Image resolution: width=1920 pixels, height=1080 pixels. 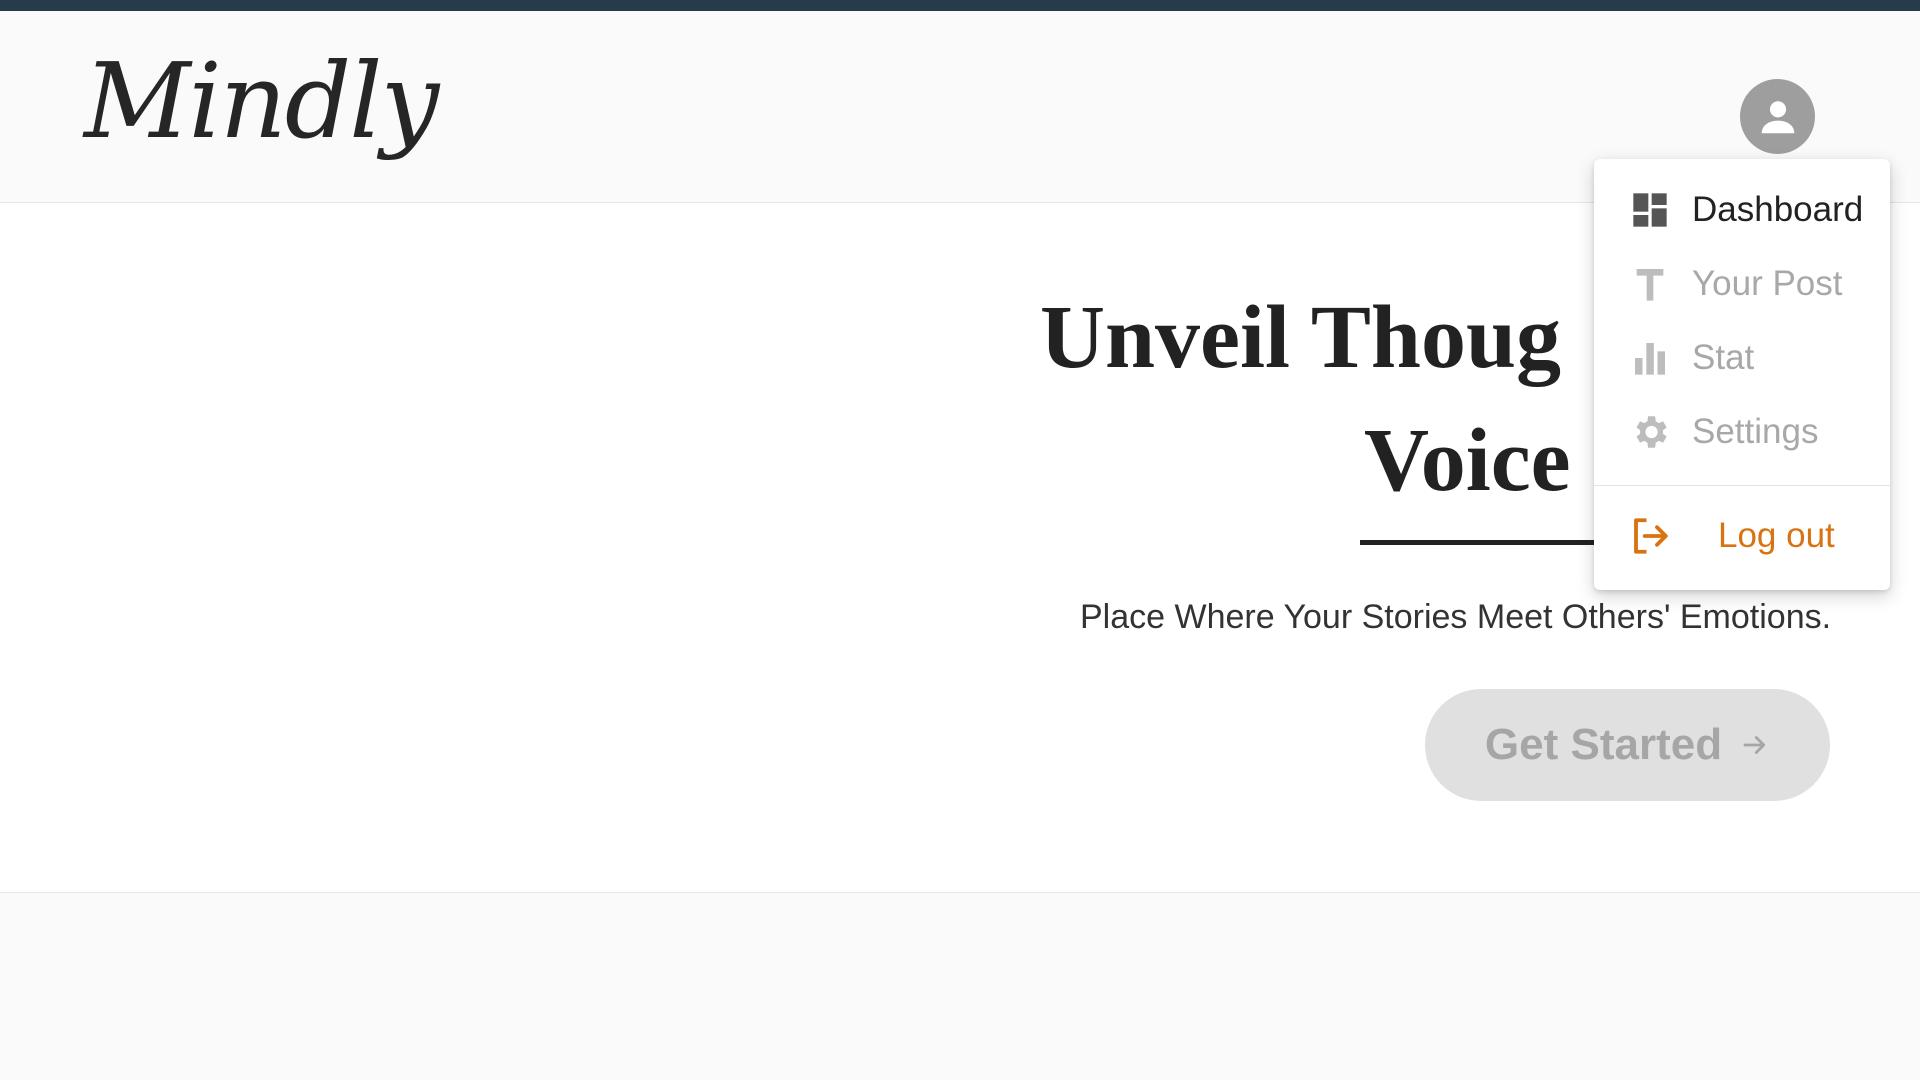 What do you see at coordinates (1650, 536) in the screenshot?
I see `logout-icon` at bounding box center [1650, 536].